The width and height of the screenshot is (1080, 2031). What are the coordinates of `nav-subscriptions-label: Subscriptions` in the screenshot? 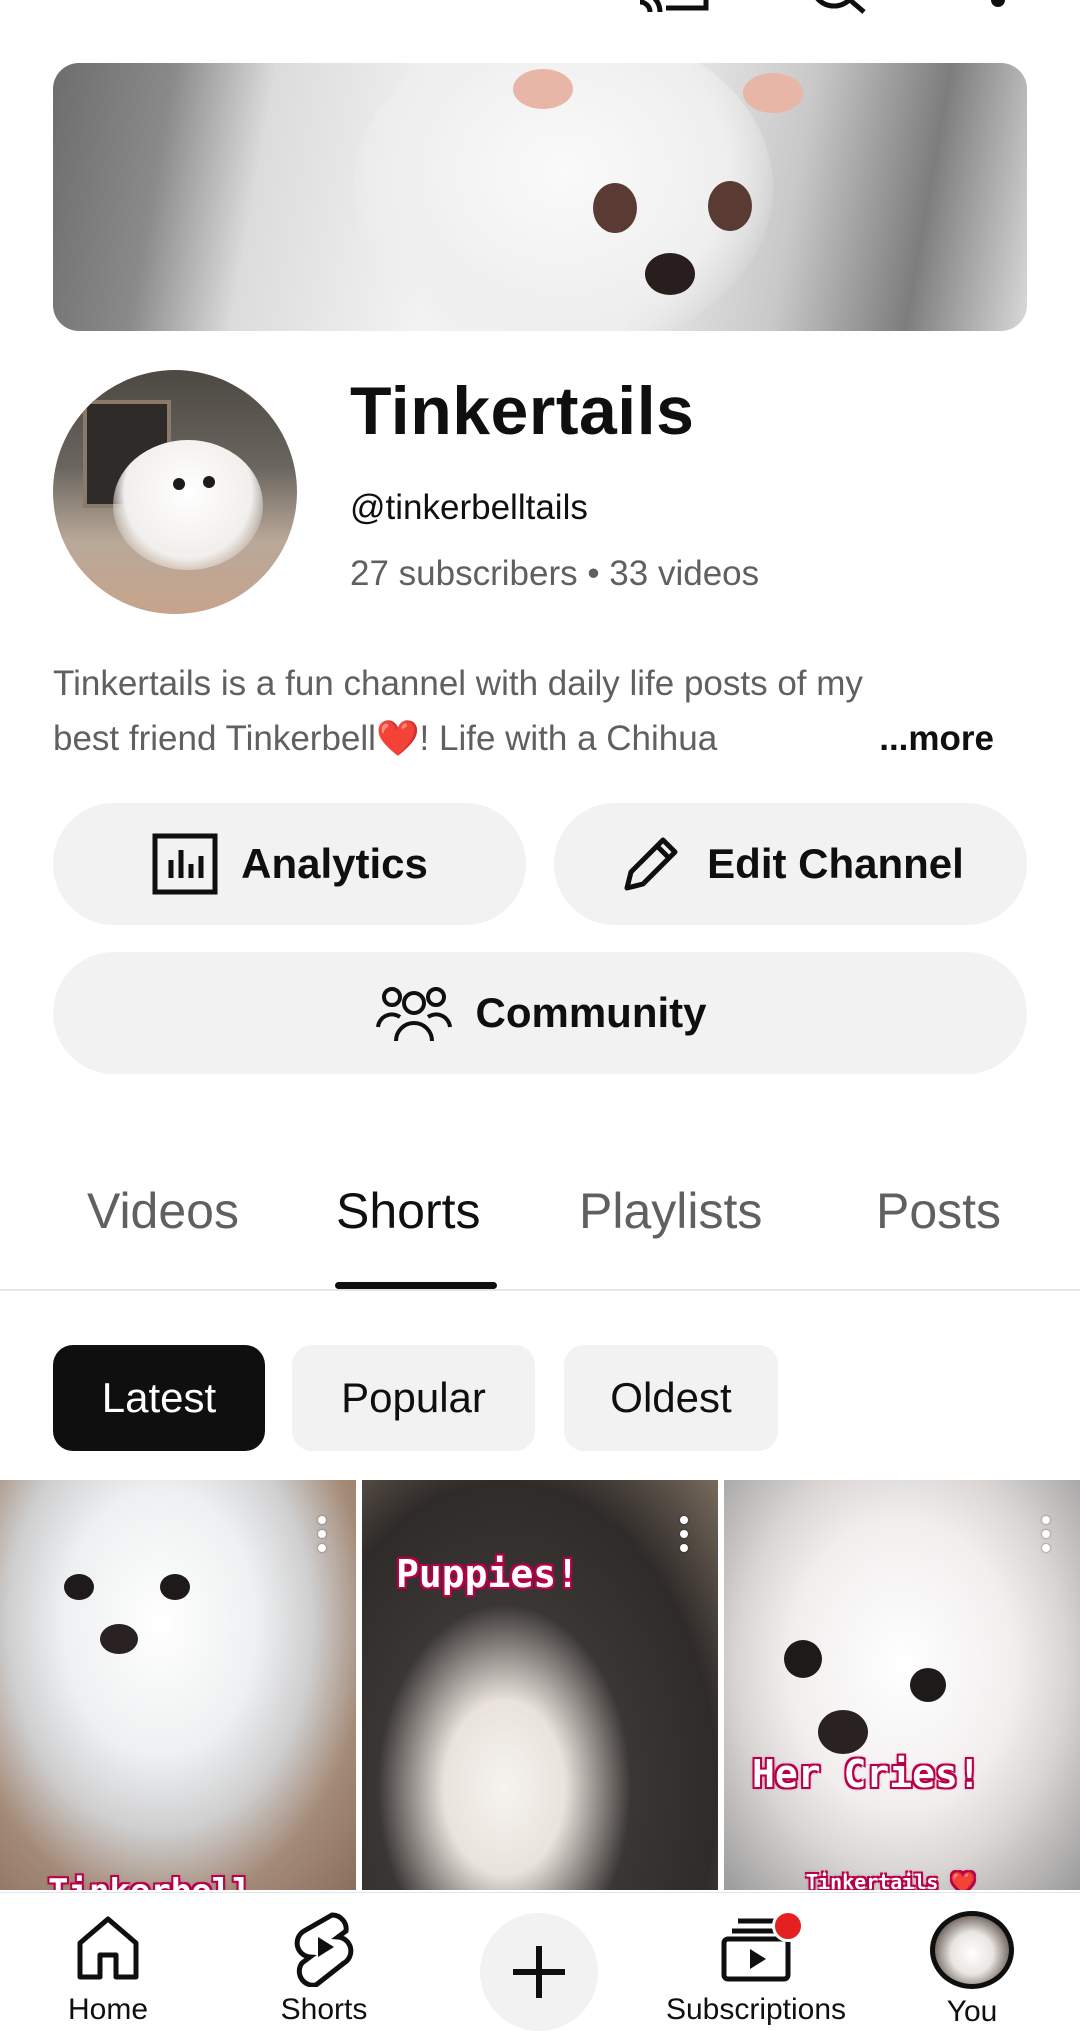 It's located at (756, 2009).